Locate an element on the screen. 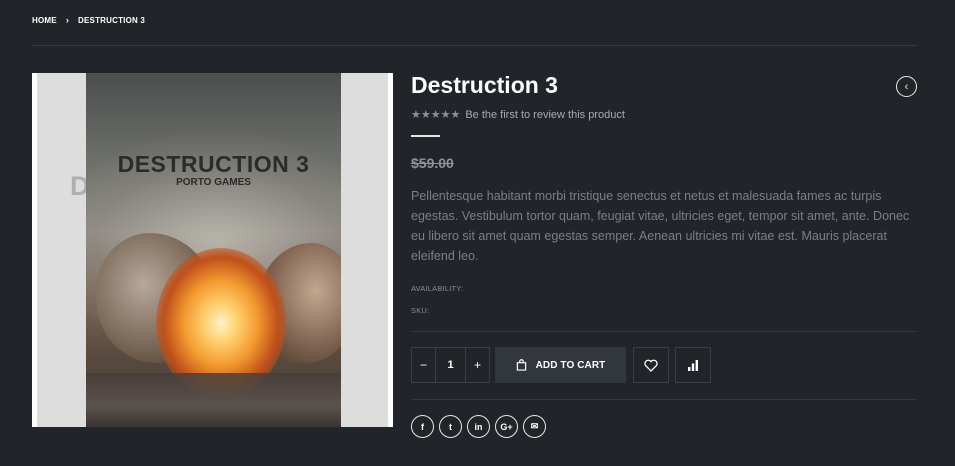 This screenshot has width=955, height=466. title-underline is located at coordinates (425, 136).